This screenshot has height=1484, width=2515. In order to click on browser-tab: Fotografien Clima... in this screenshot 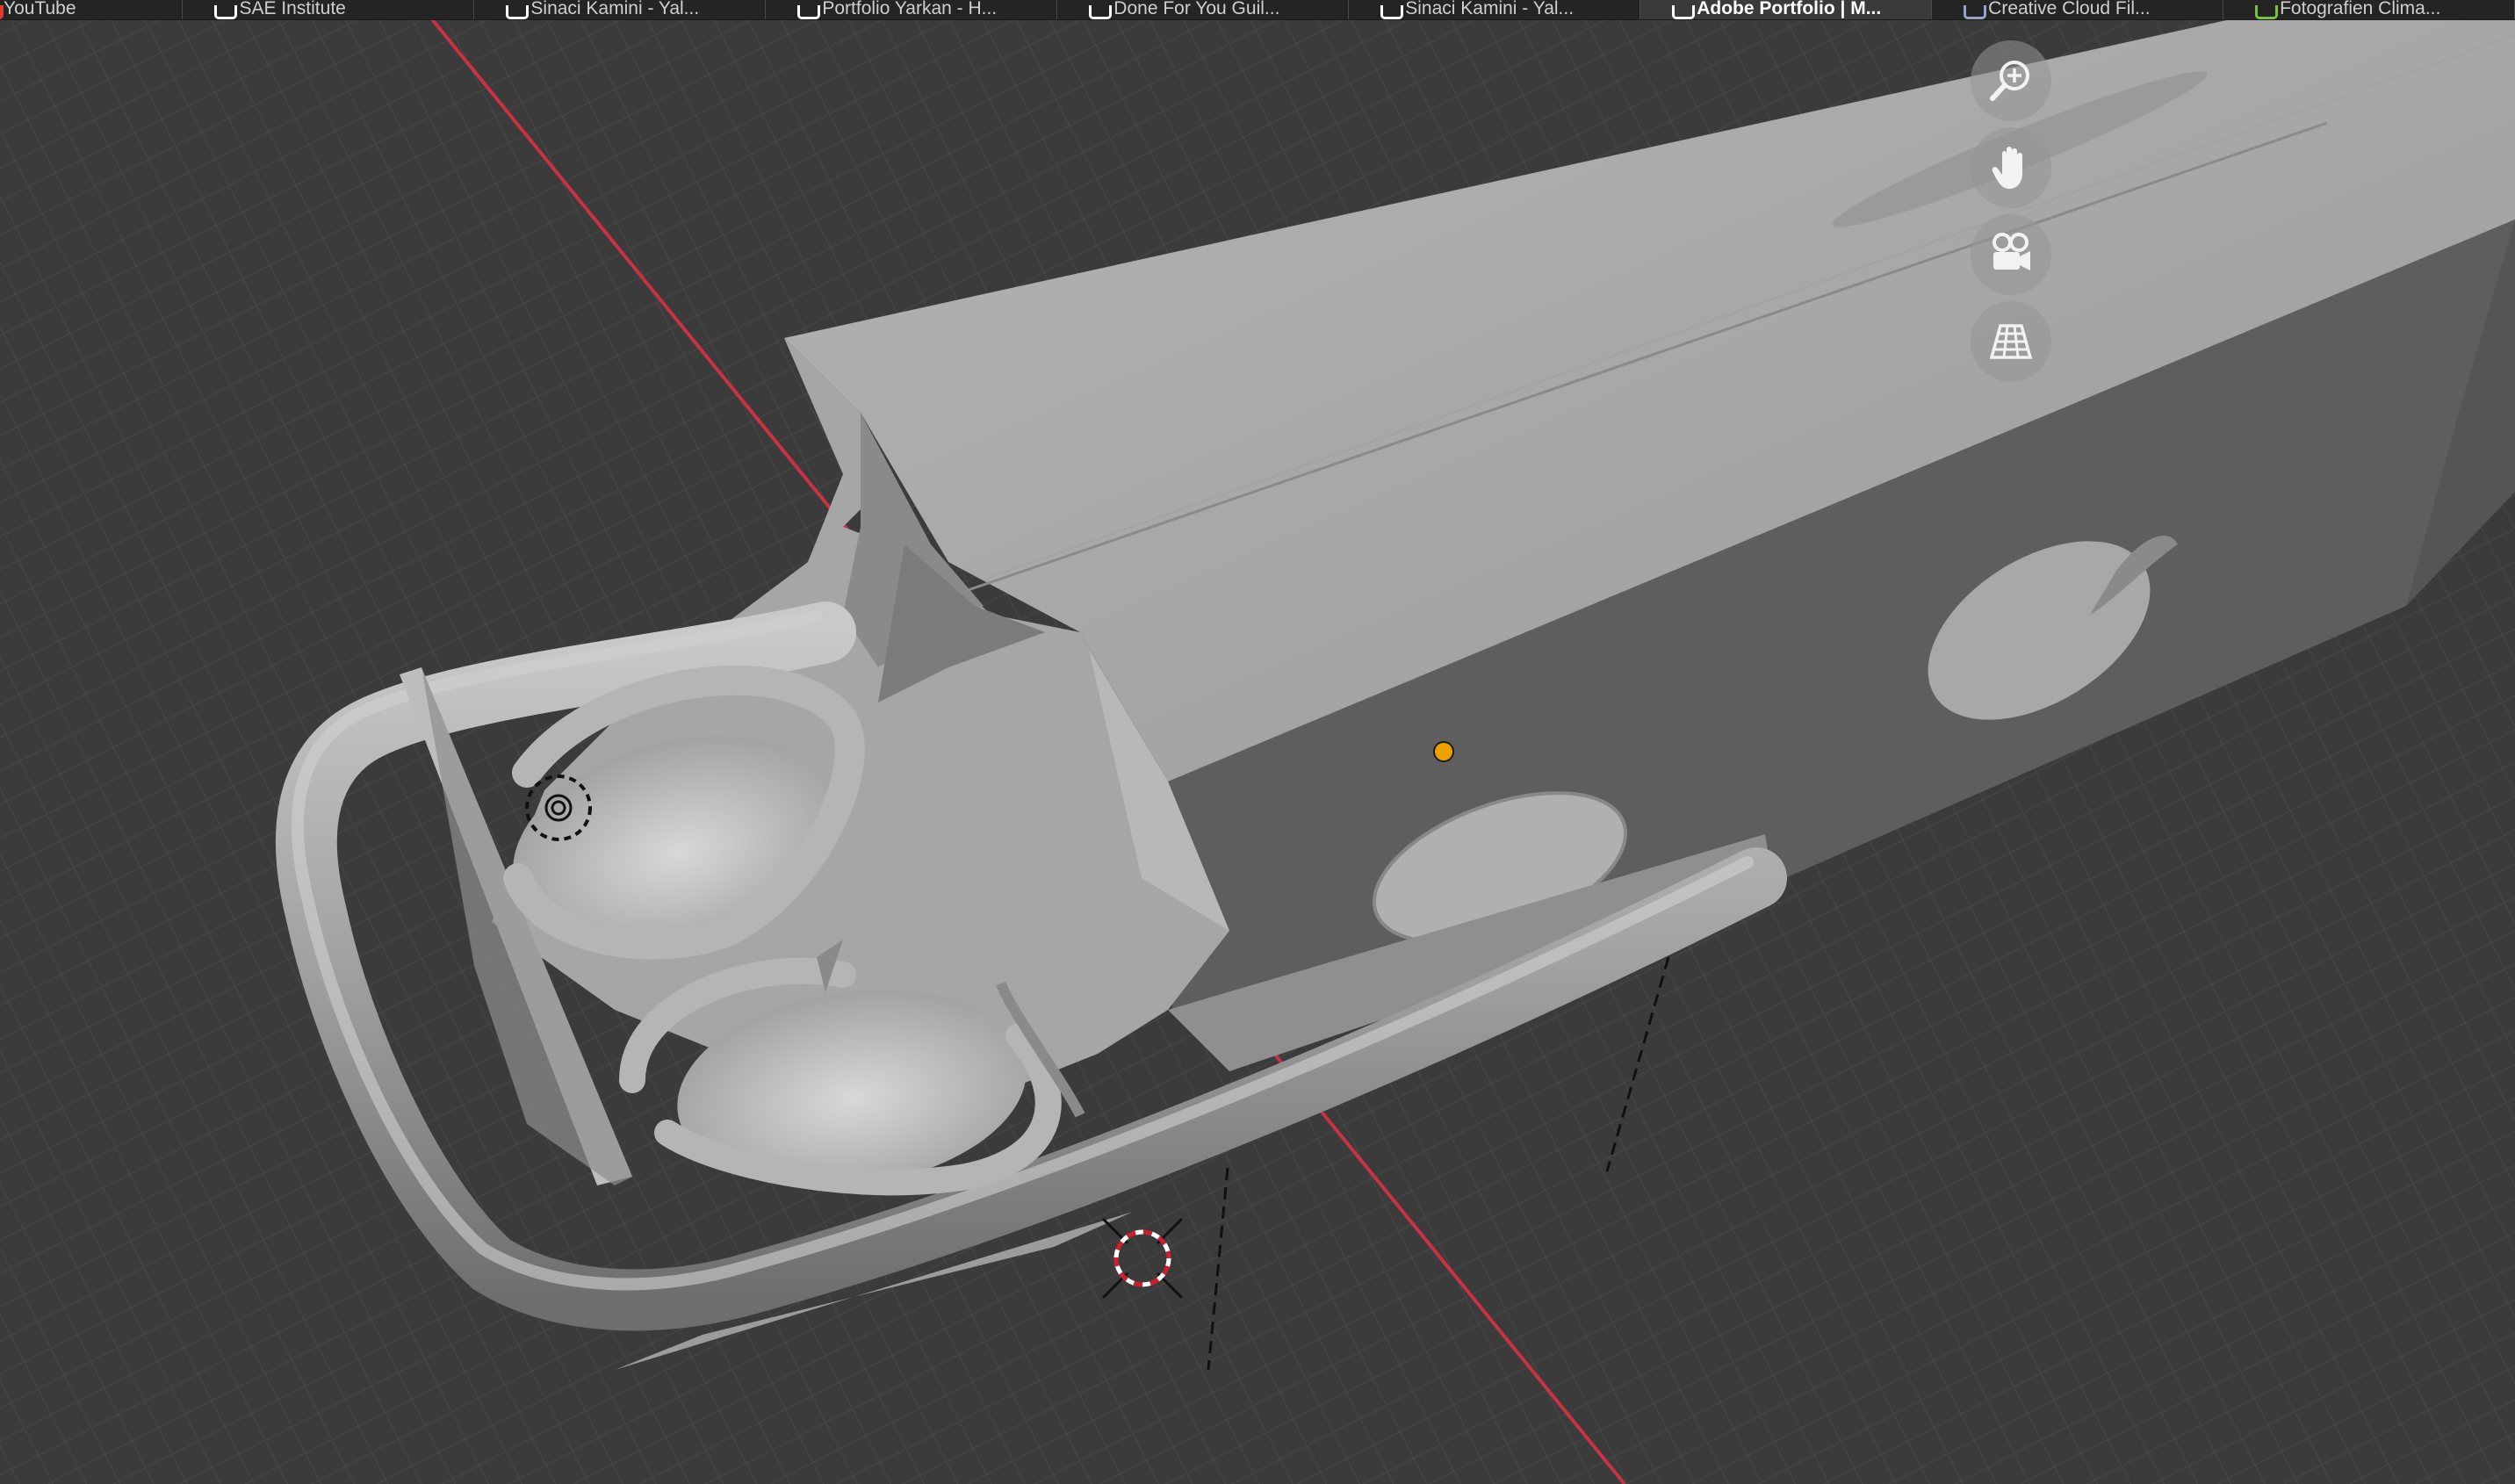, I will do `click(2369, 9)`.